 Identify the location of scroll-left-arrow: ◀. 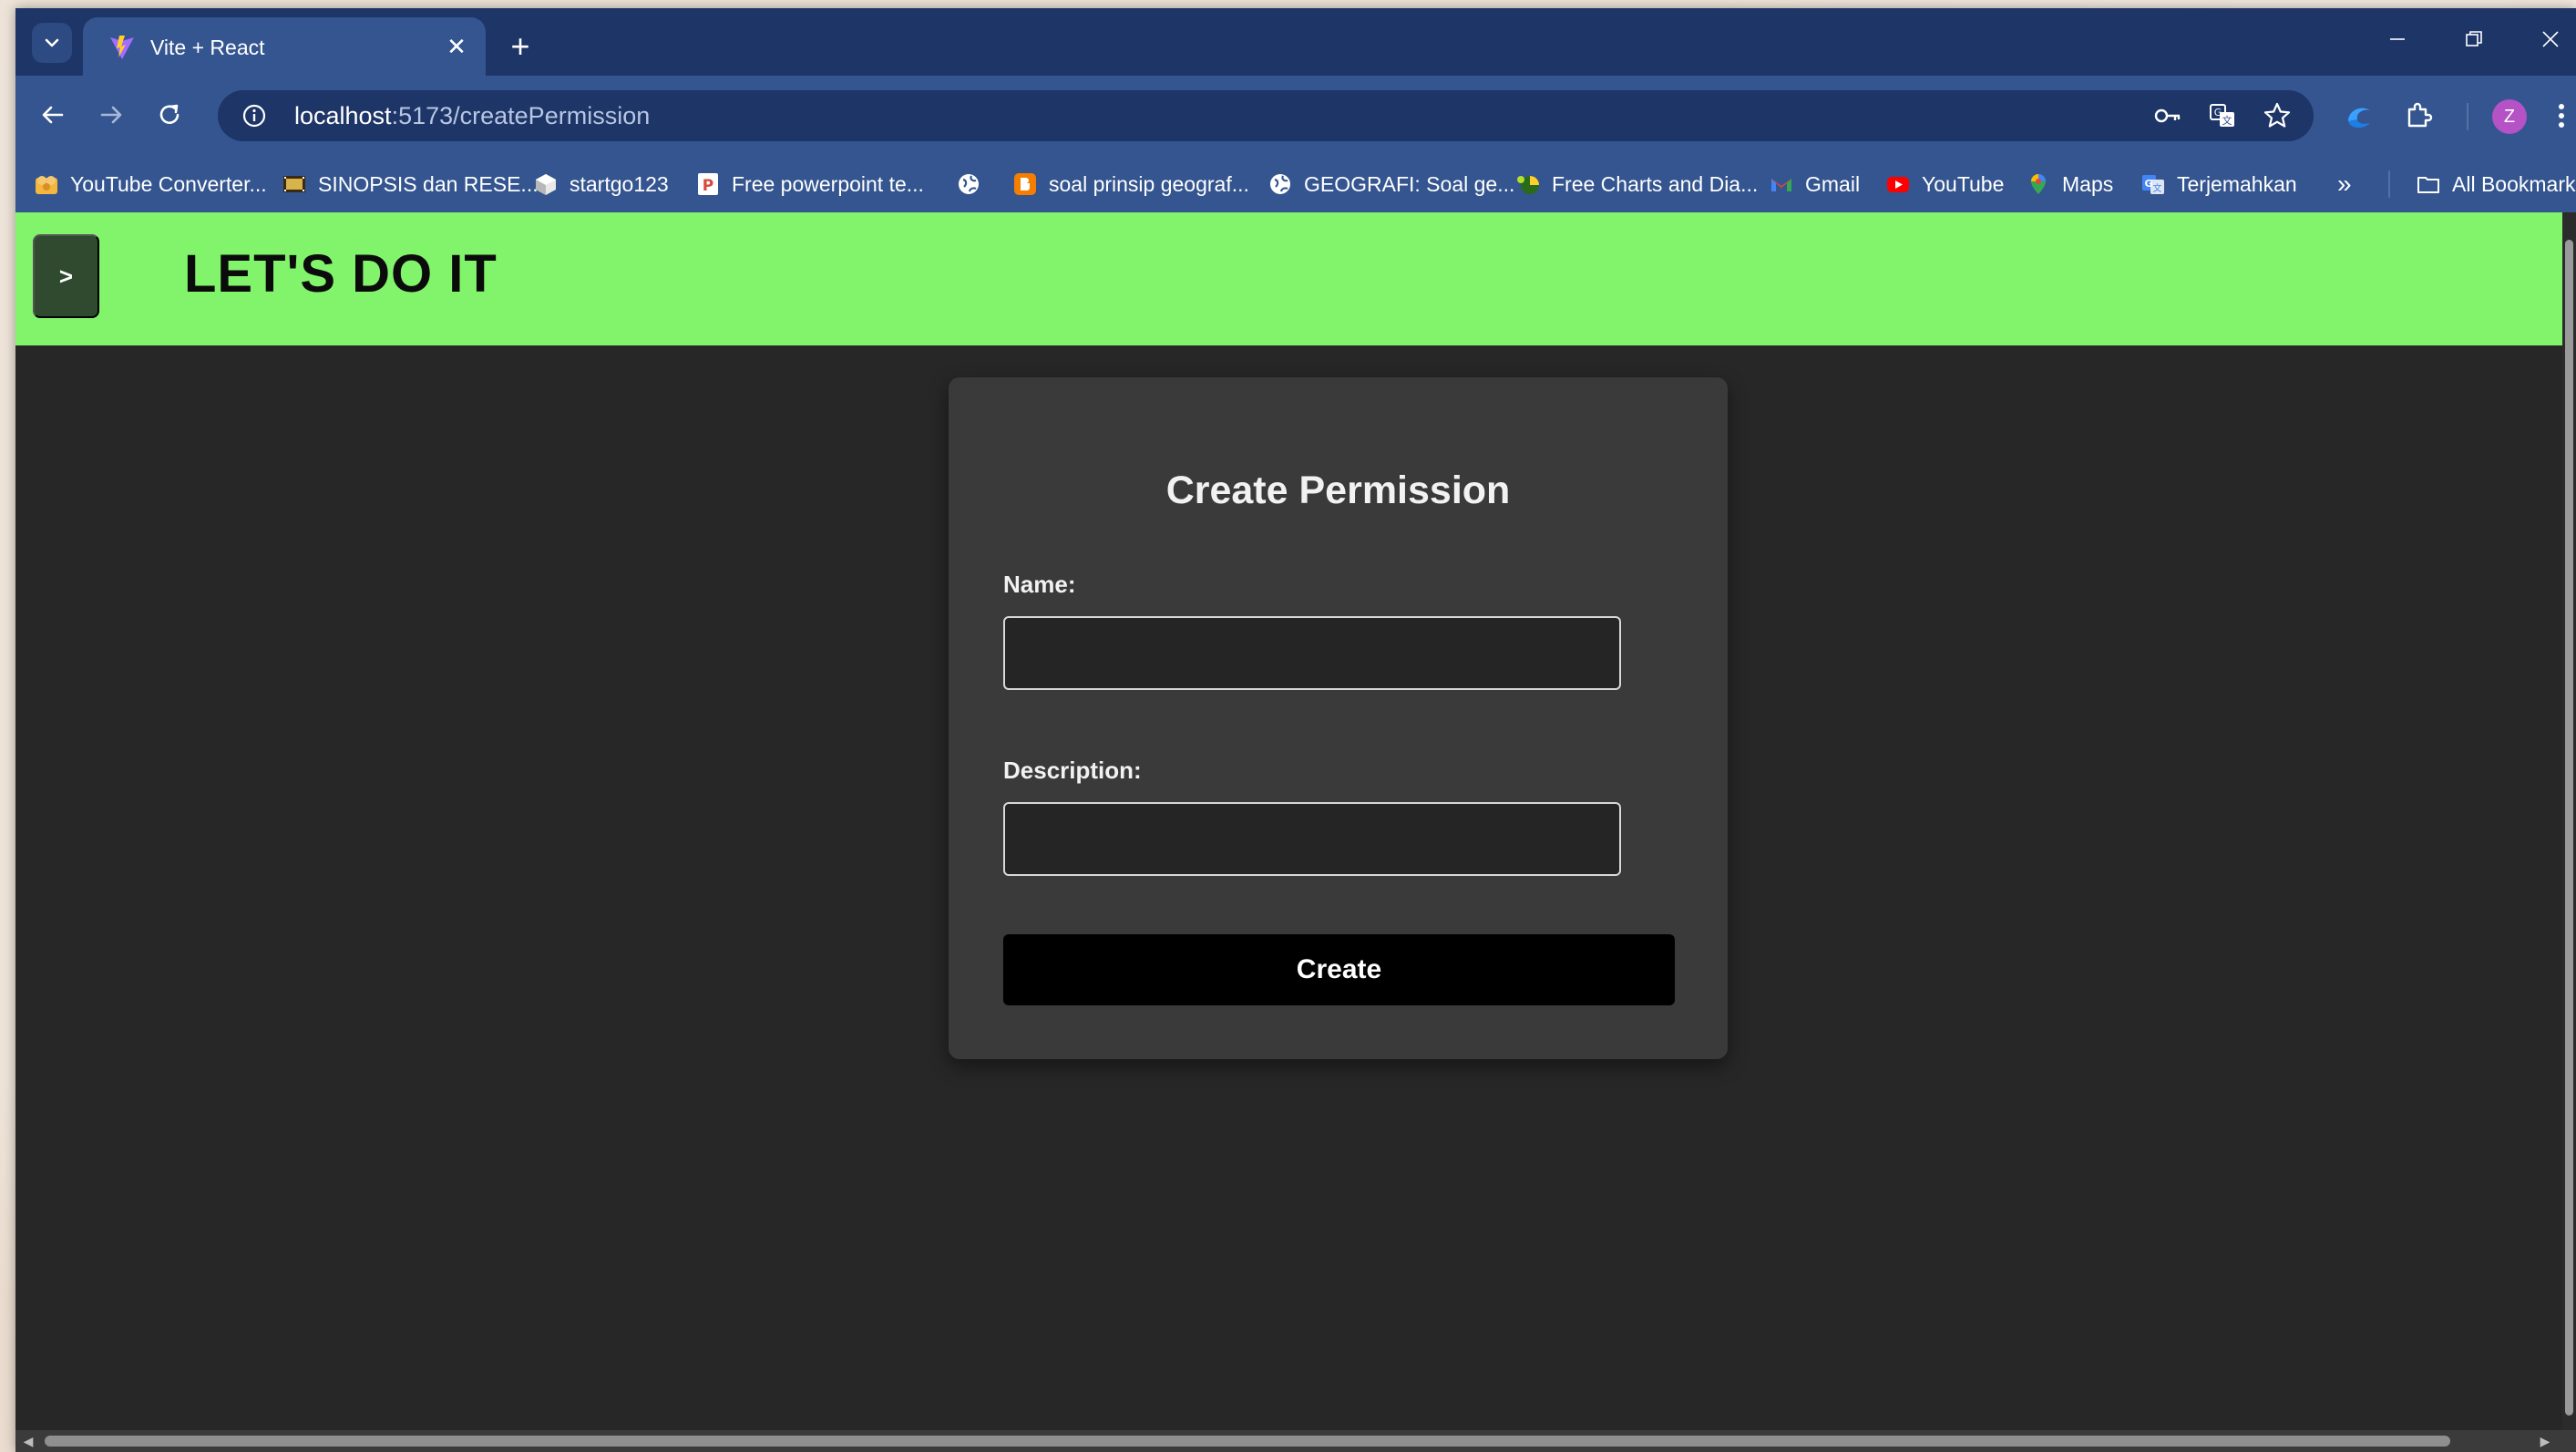
(28, 1441).